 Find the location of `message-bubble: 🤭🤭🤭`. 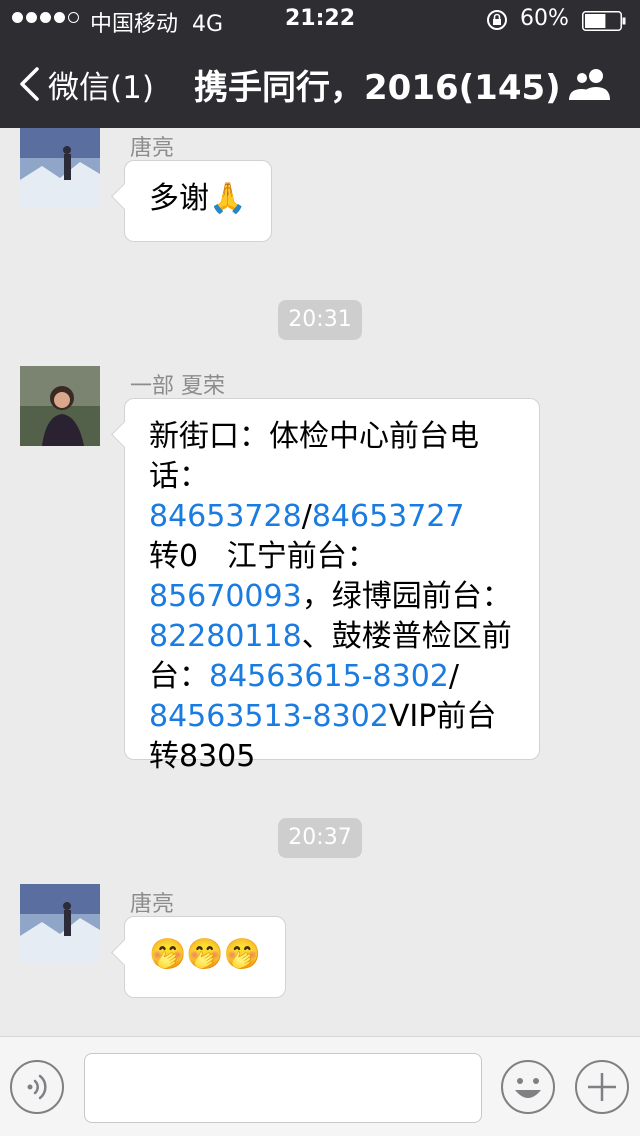

message-bubble: 🤭🤭🤭 is located at coordinates (205, 957).